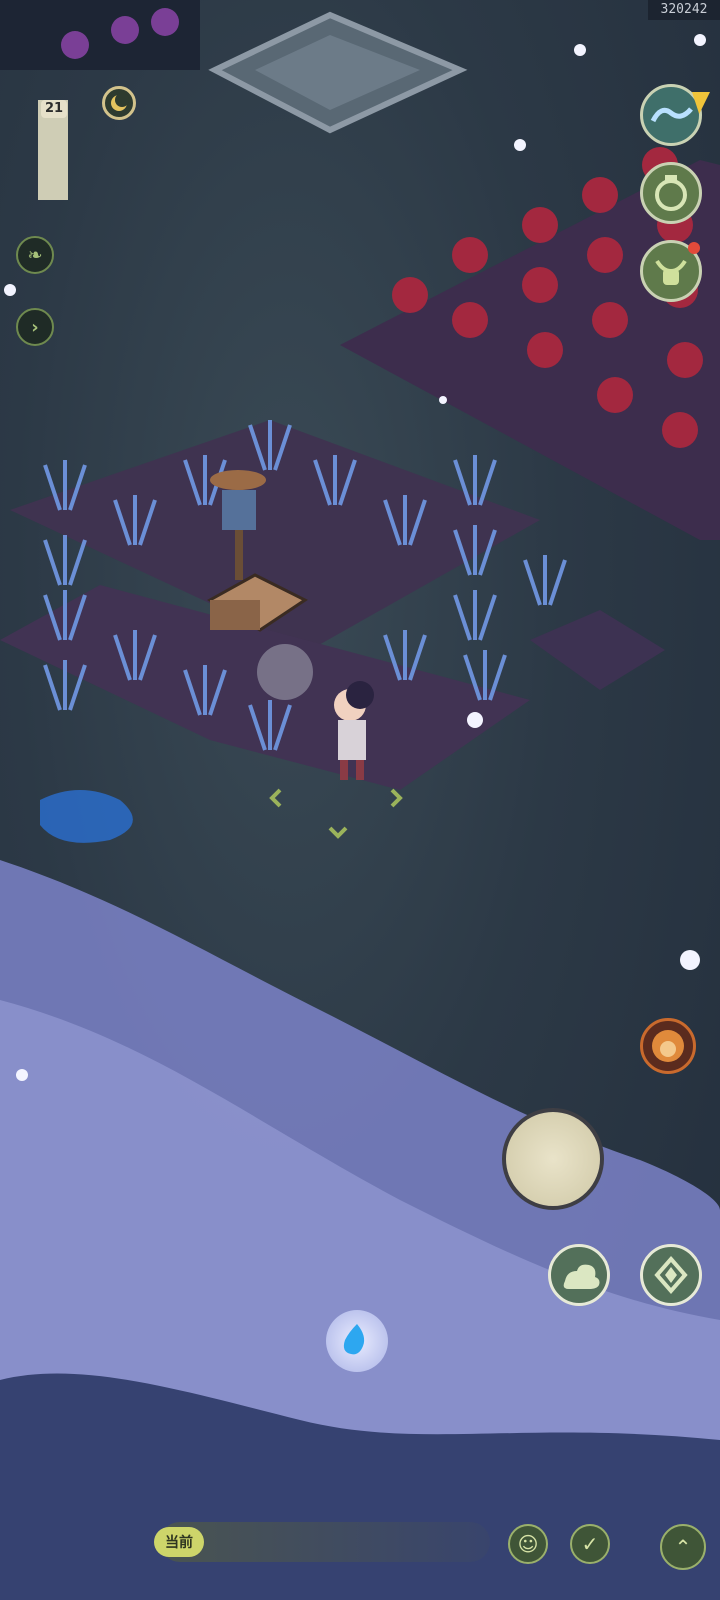 The width and height of the screenshot is (720, 1600). I want to click on crescent-icon, so click(120, 102).